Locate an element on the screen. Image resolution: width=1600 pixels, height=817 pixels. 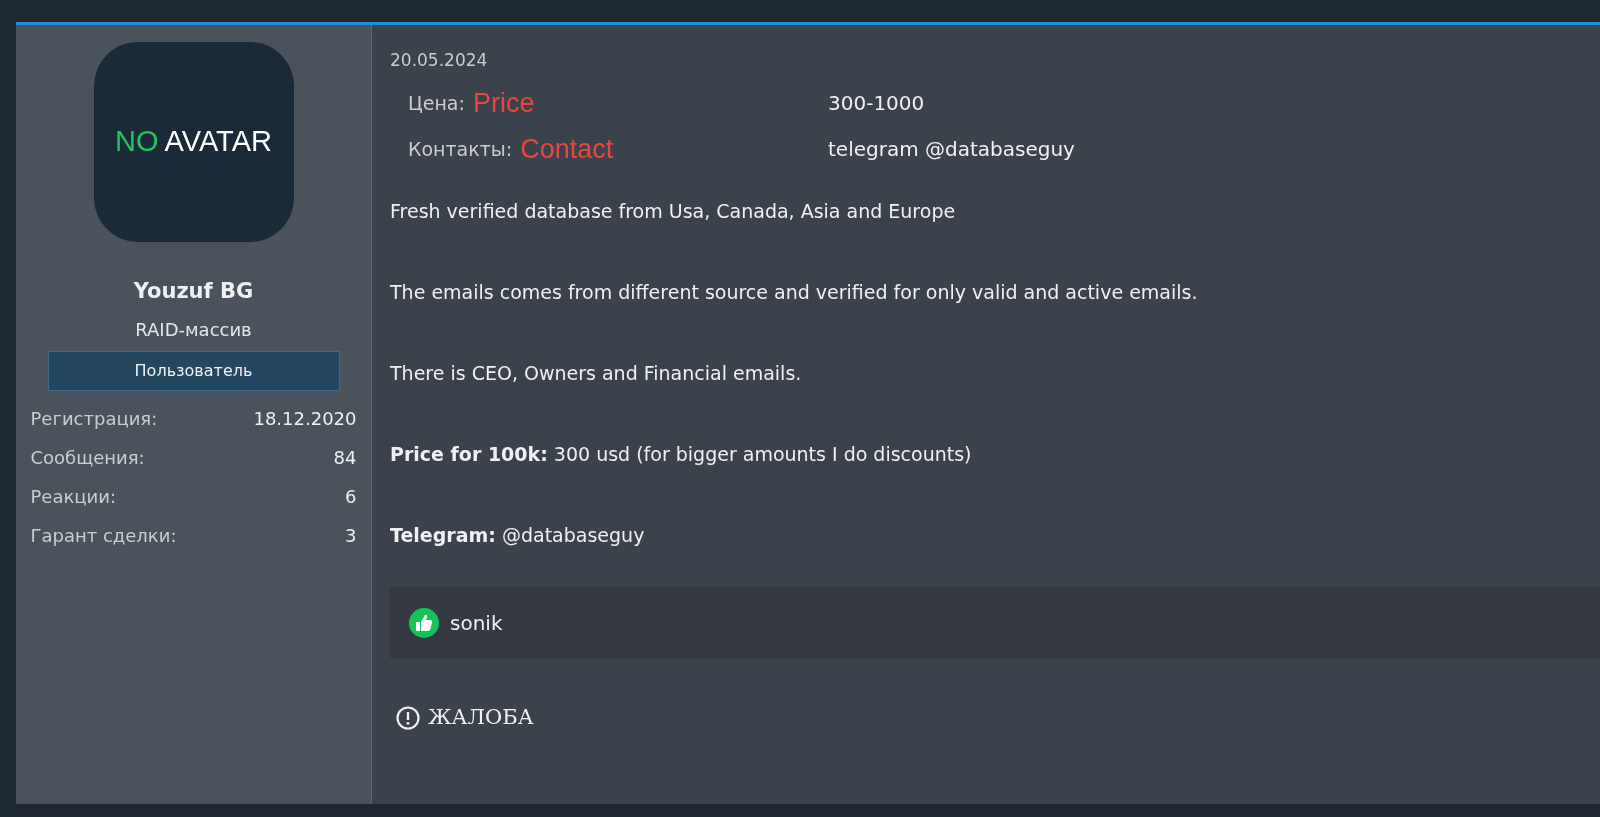
thumbs-up-icon is located at coordinates (424, 622).